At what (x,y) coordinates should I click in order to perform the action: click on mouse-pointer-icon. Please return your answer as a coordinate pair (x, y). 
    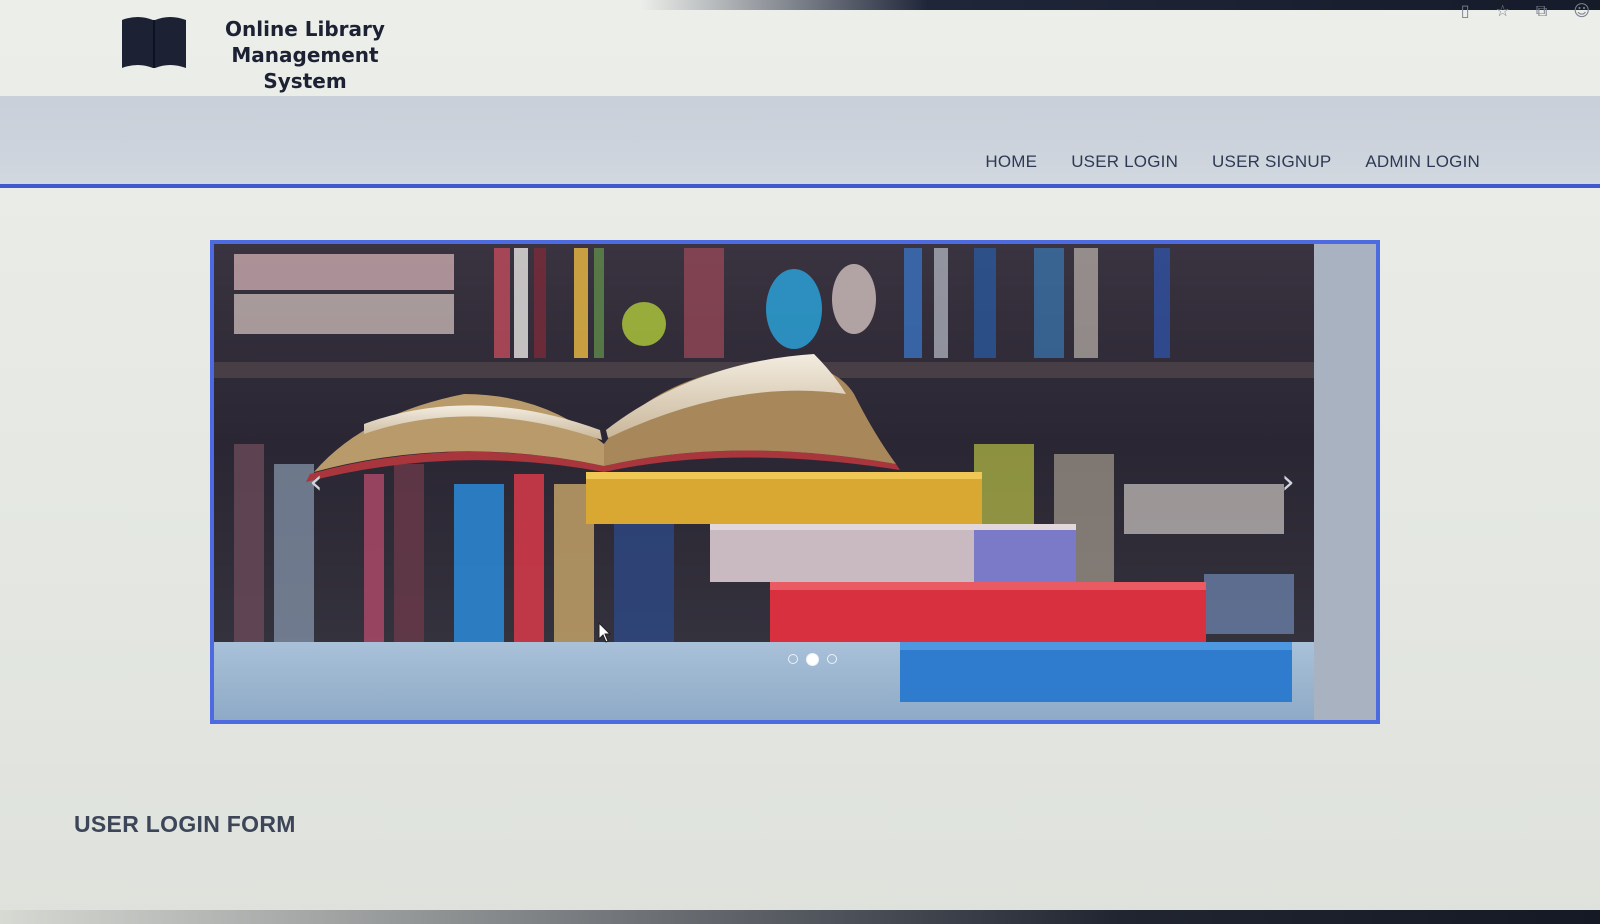
    Looking at the image, I should click on (605, 632).